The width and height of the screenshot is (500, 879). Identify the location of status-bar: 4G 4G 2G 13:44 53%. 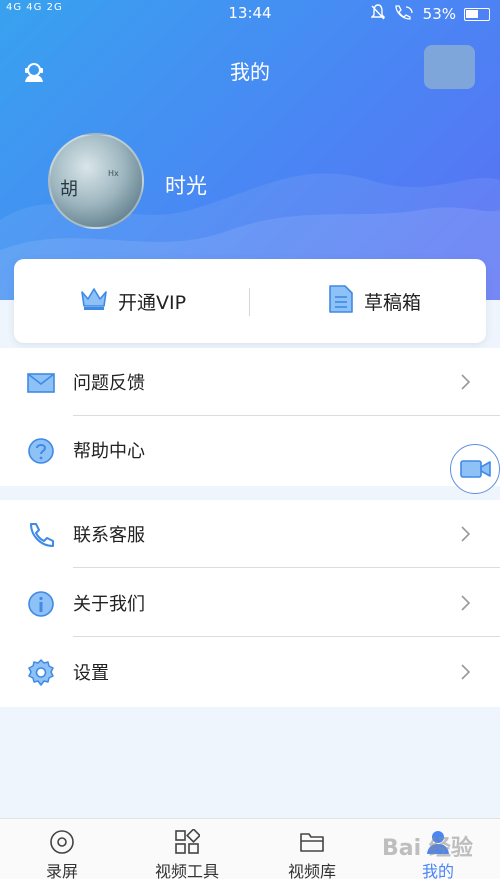
(250, 13).